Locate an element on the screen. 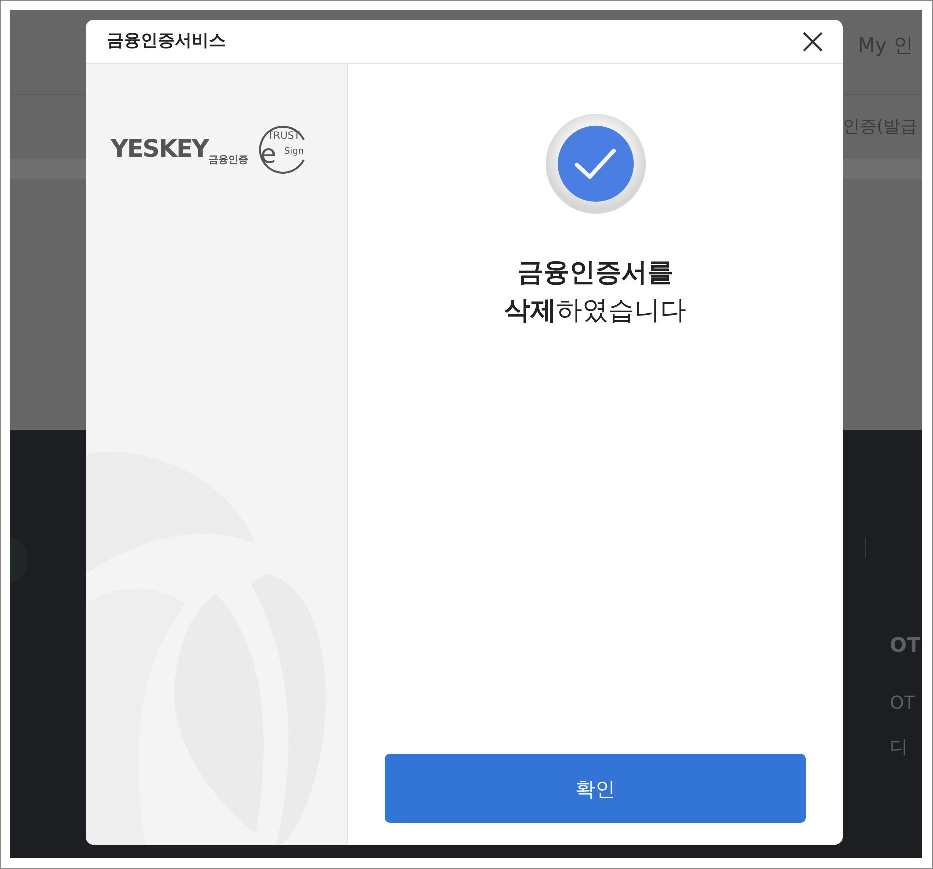 The image size is (933, 869). seal-letter: e is located at coordinates (268, 155).